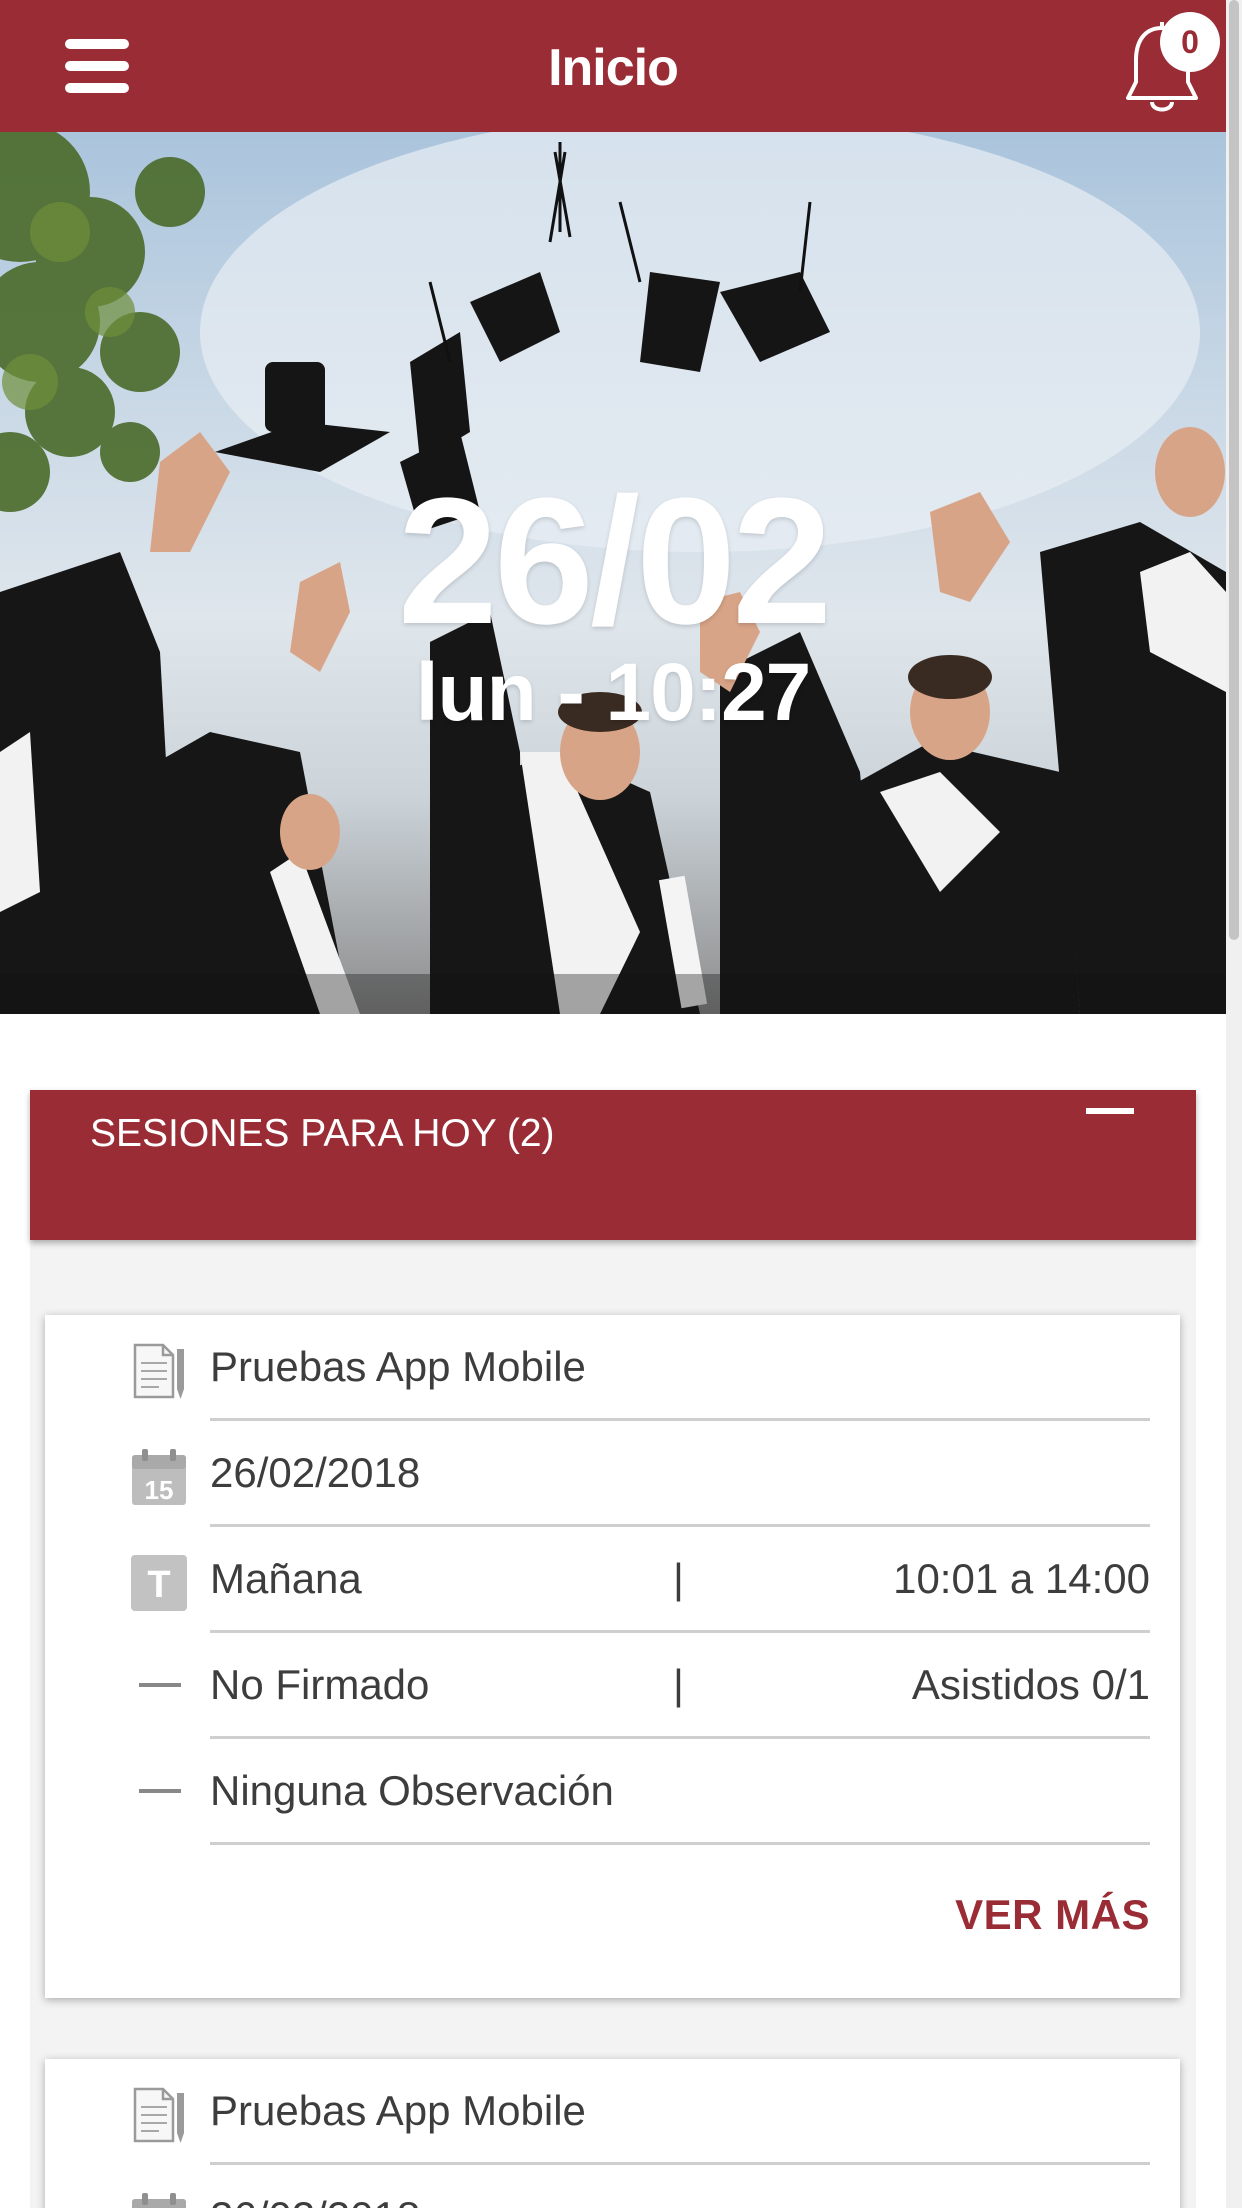 The image size is (1242, 2208). I want to click on svg-text: 15, so click(159, 1490).